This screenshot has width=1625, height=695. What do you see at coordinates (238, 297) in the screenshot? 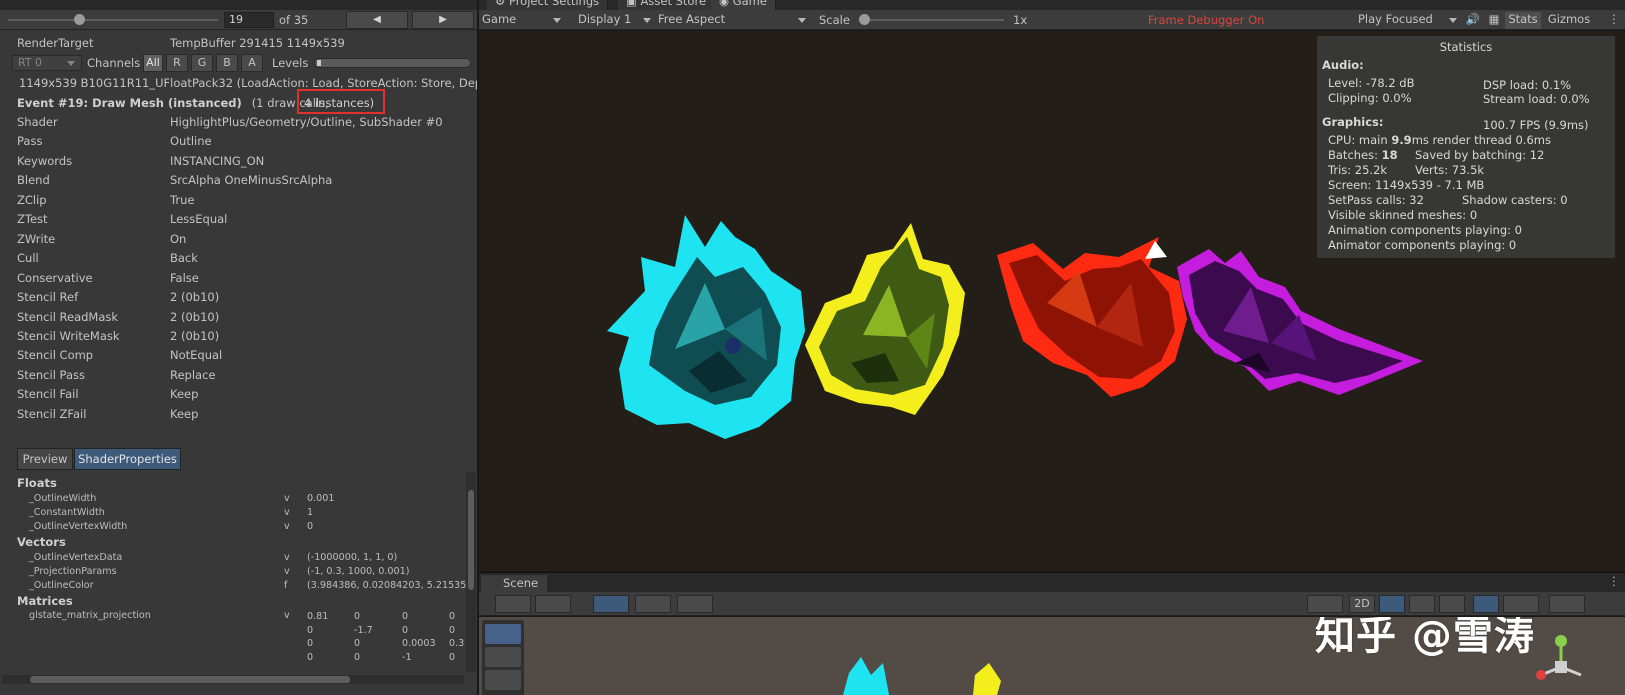
I see `shader-state-row: Stencil Ref 2 (0b10)` at bounding box center [238, 297].